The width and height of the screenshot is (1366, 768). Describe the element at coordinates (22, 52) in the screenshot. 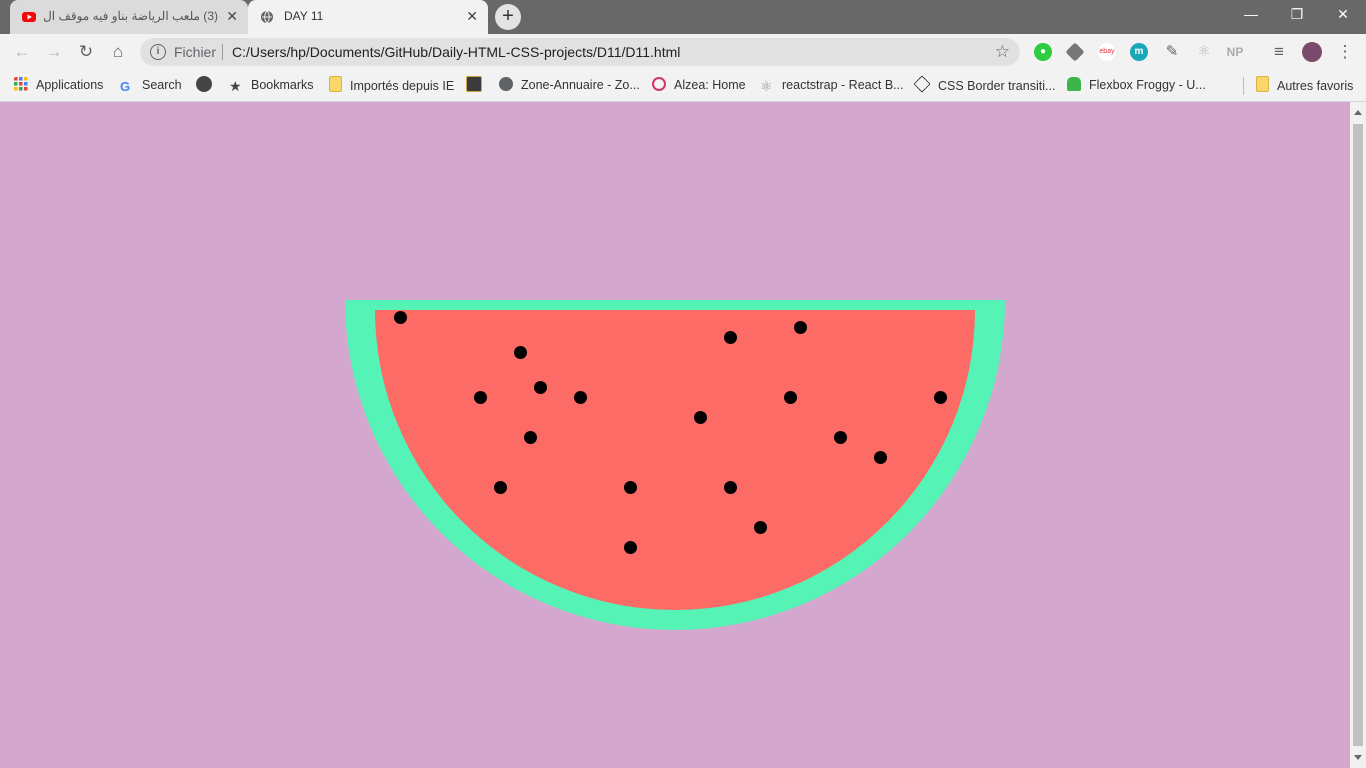

I see `back-icon: ←` at that location.